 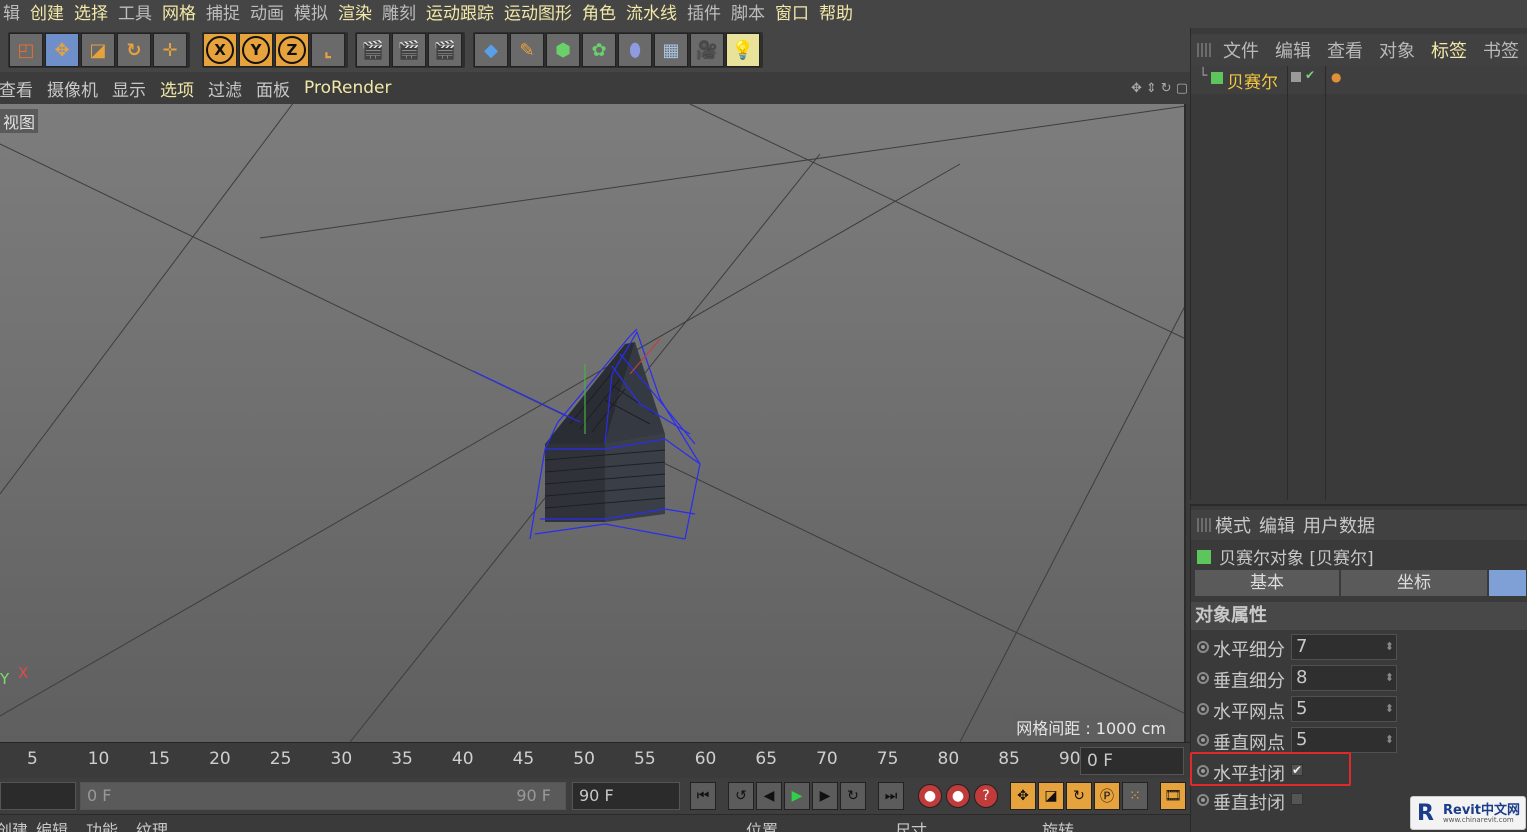 I want to click on array-button: ✿, so click(x=599, y=50).